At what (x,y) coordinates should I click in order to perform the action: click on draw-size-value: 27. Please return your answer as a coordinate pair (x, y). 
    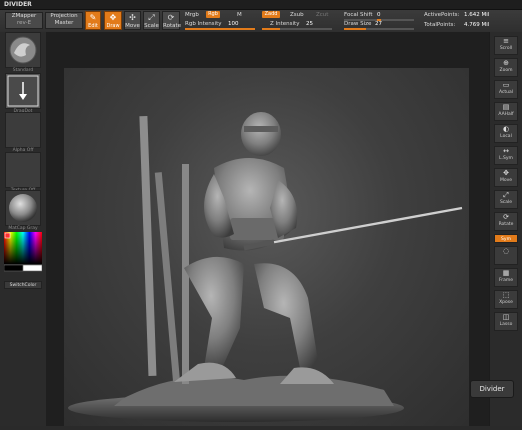
    Looking at the image, I should click on (378, 24).